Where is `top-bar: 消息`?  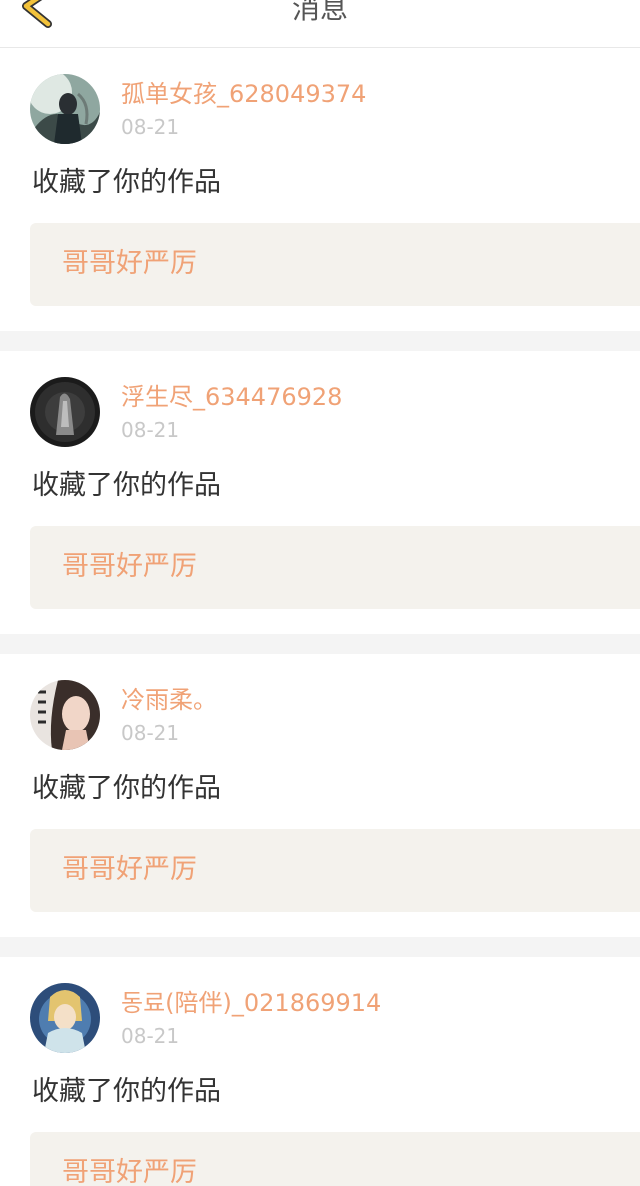
top-bar: 消息 is located at coordinates (320, 24).